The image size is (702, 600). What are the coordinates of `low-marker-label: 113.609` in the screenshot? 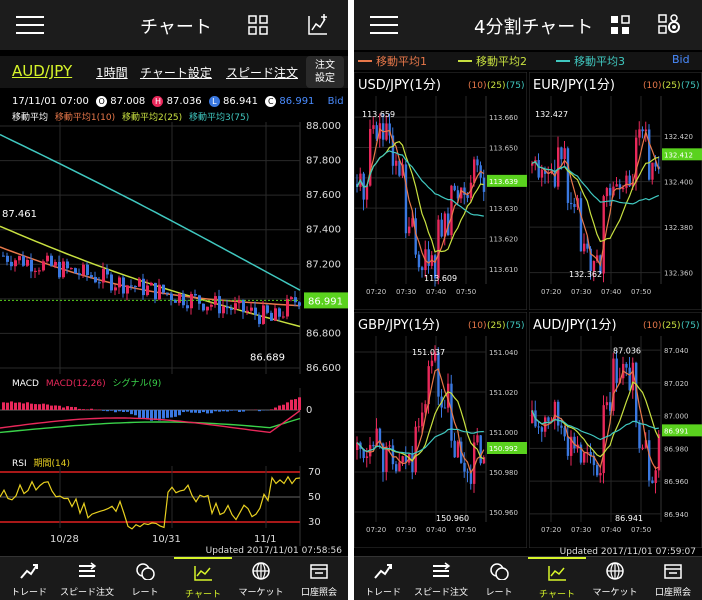 It's located at (440, 278).